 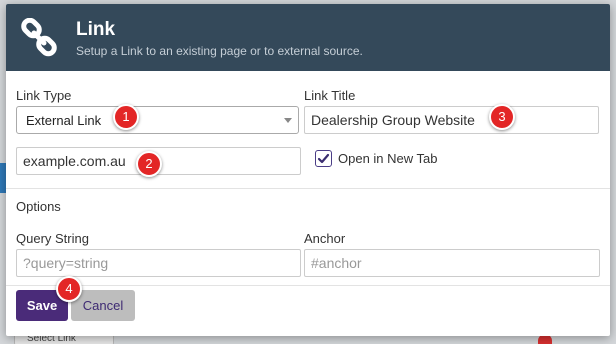 What do you see at coordinates (52, 238) in the screenshot?
I see `query-string-label: Query String` at bounding box center [52, 238].